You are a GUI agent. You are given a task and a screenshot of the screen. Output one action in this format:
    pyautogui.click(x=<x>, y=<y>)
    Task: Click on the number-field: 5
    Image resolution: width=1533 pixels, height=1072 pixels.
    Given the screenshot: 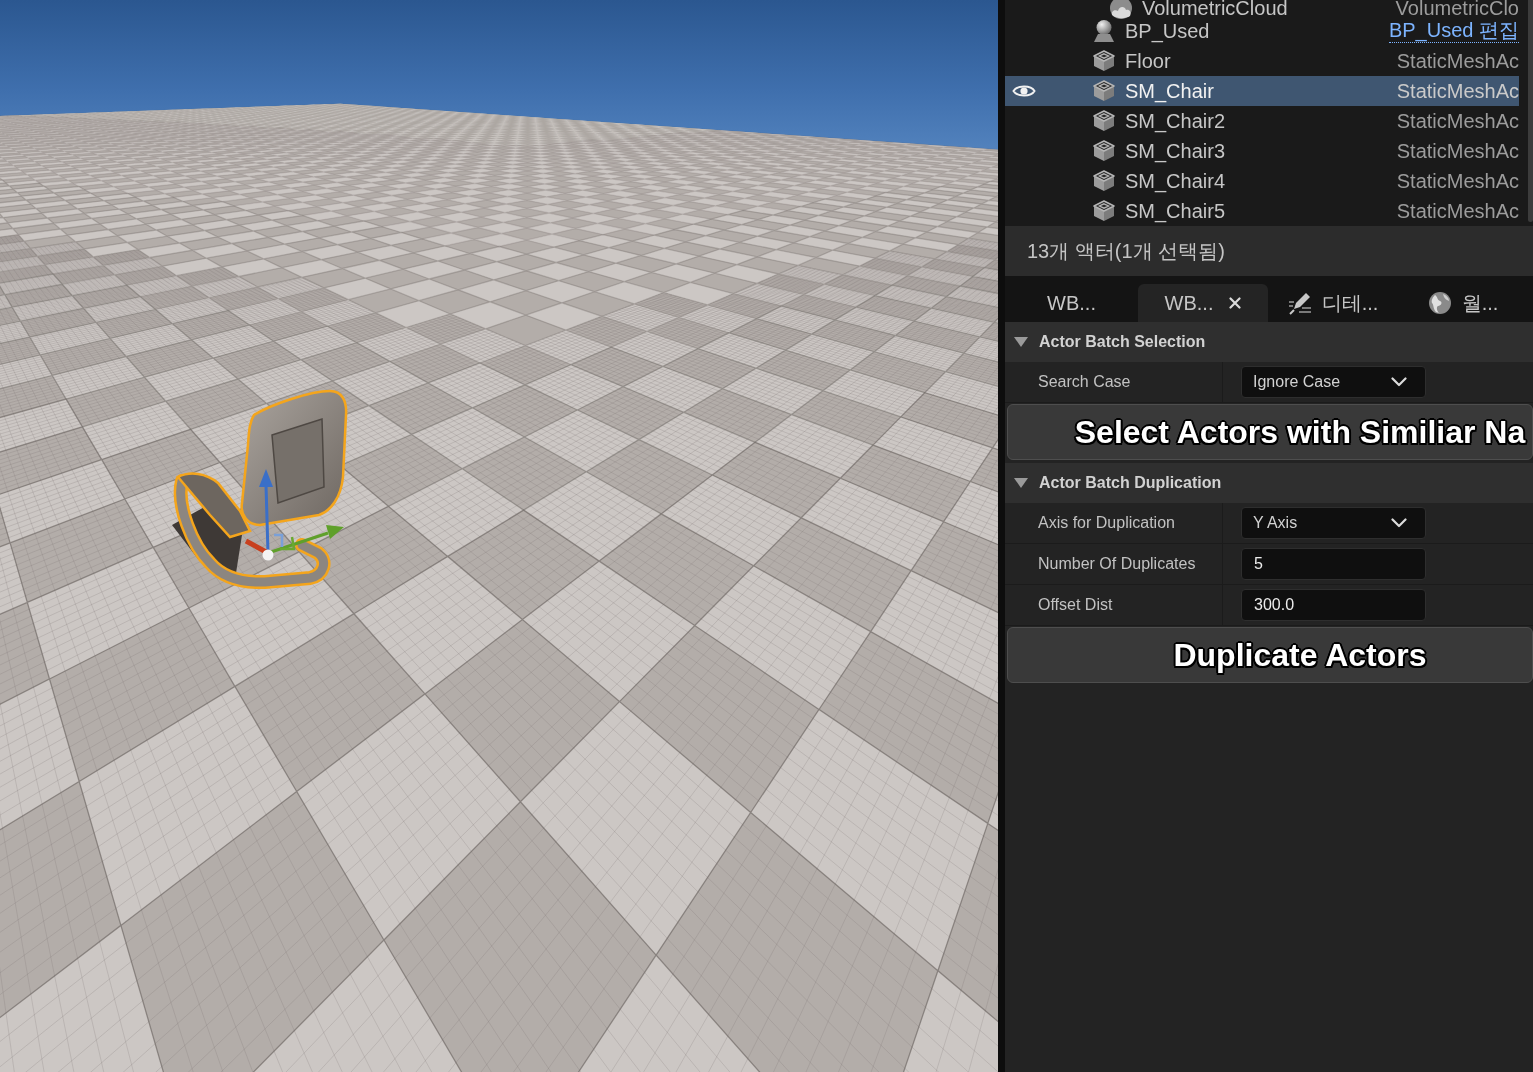 What is the action you would take?
    pyautogui.click(x=1333, y=564)
    